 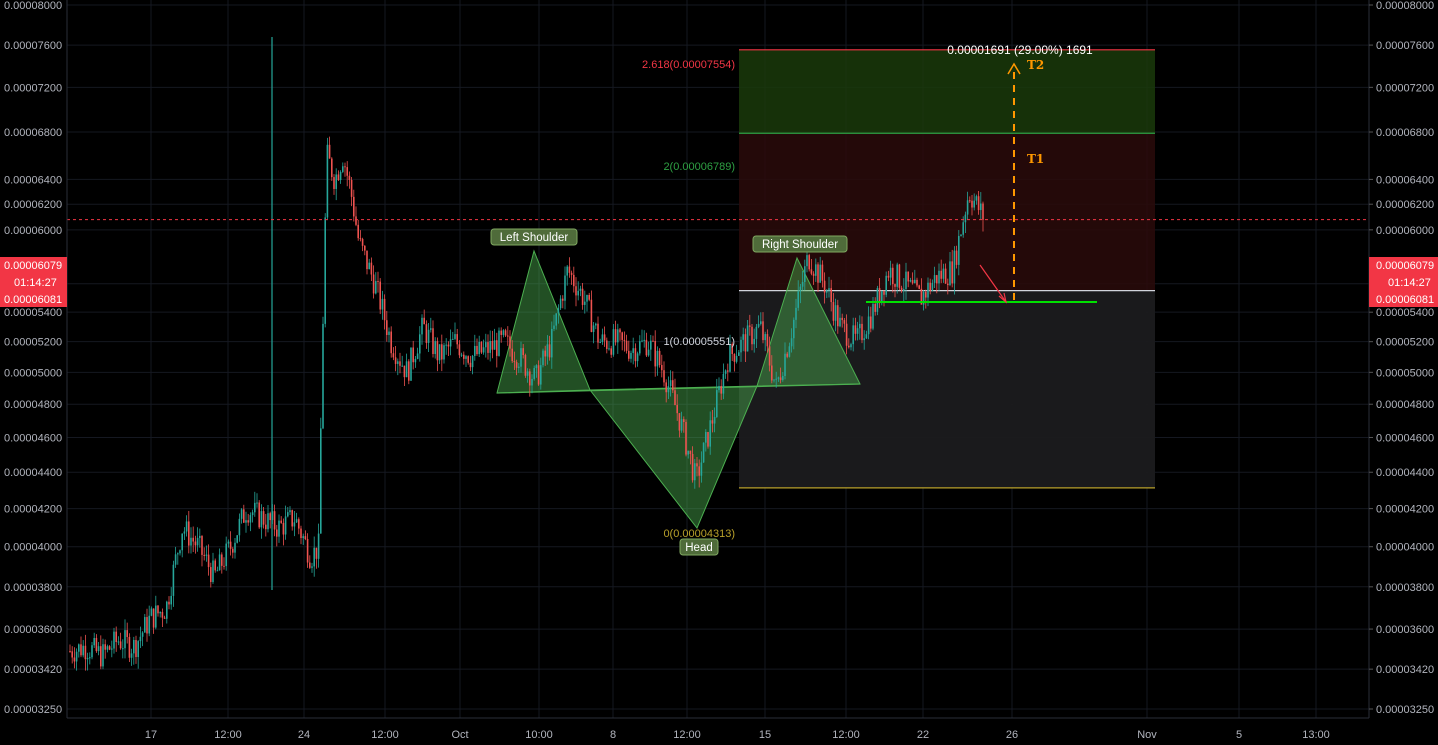 I want to click on y-tick-label-right: 0.00006000, so click(x=1405, y=231).